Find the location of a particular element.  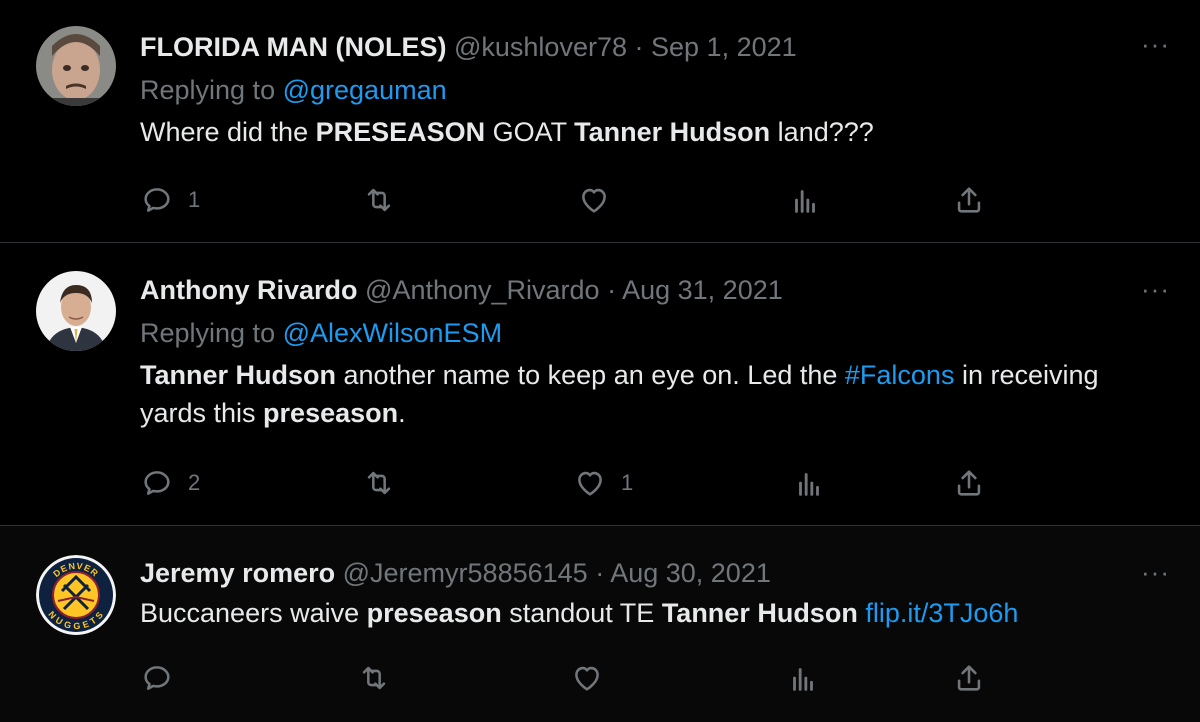

replying-to: Replying to @AlexWilsonESM is located at coordinates (655, 333).